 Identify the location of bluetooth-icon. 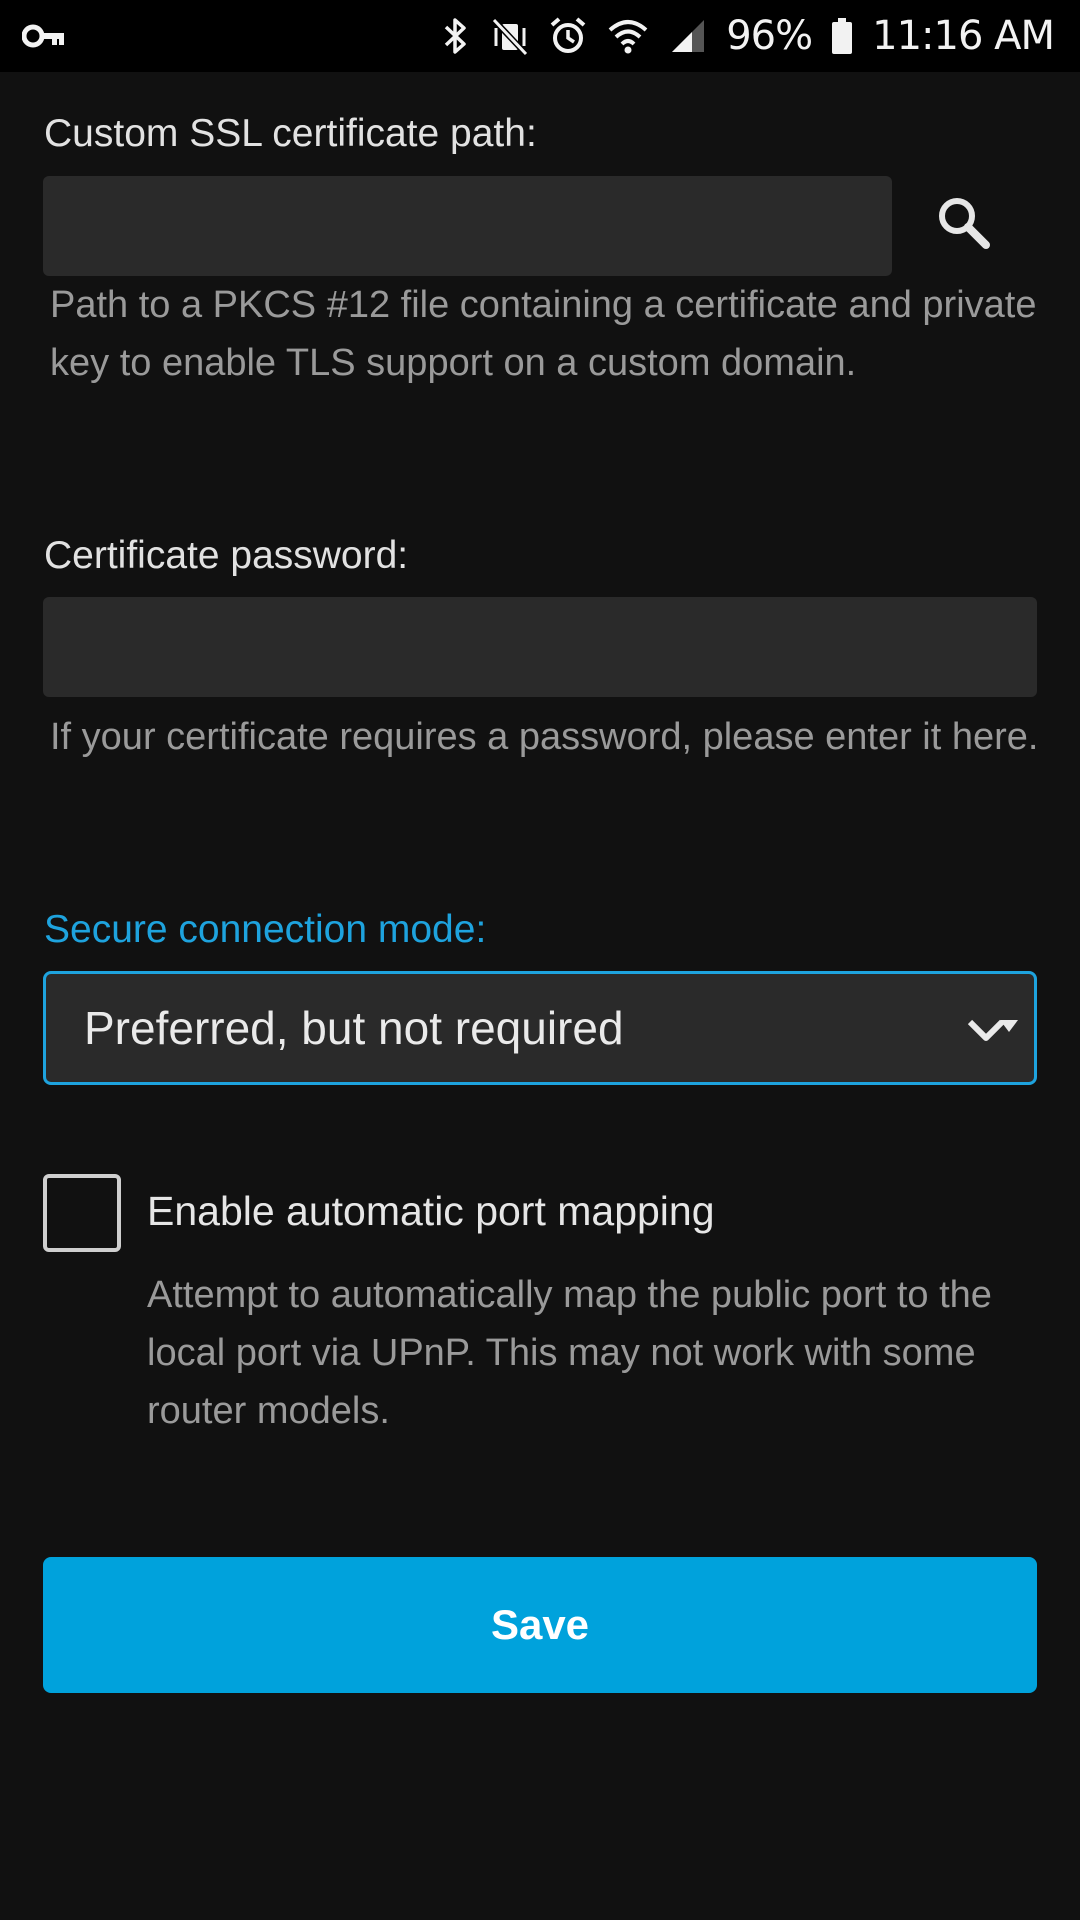
(455, 36).